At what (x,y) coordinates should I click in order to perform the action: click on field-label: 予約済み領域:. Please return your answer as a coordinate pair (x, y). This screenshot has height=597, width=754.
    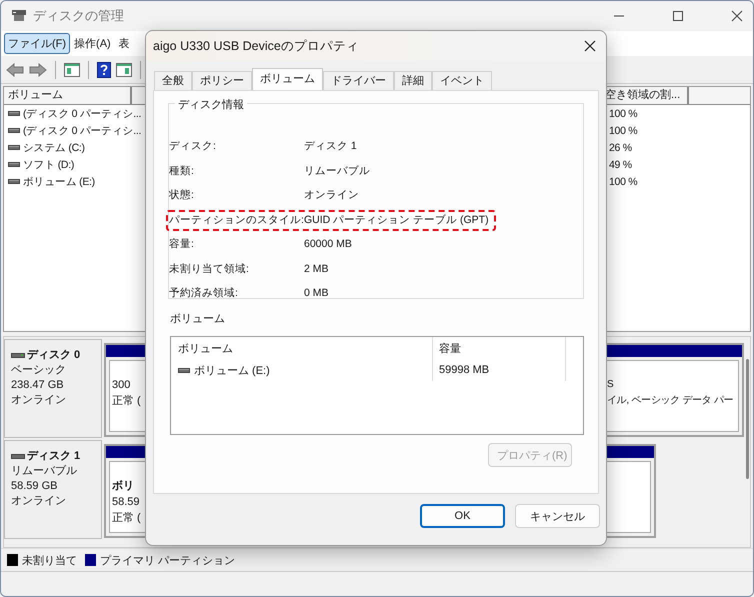
    Looking at the image, I should click on (204, 293).